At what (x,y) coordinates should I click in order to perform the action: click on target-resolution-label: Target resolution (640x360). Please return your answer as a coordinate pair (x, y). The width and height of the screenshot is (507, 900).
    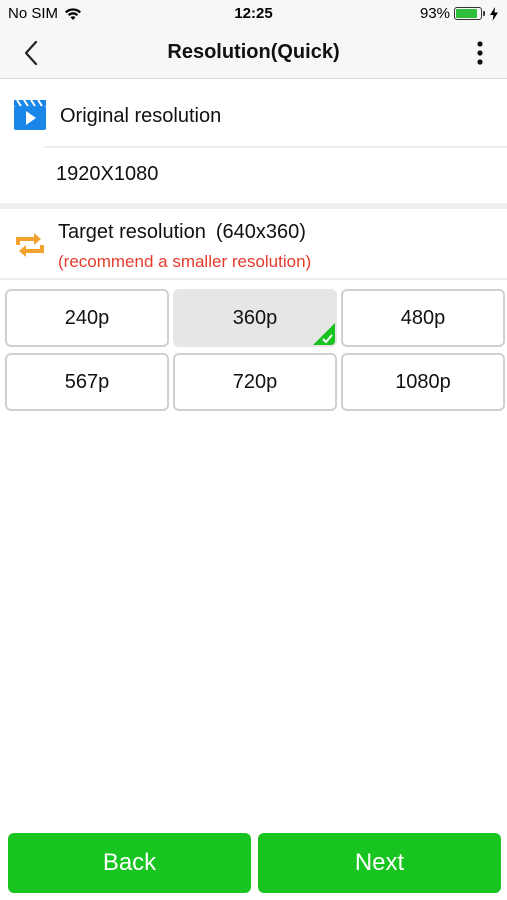
    Looking at the image, I should click on (187, 232).